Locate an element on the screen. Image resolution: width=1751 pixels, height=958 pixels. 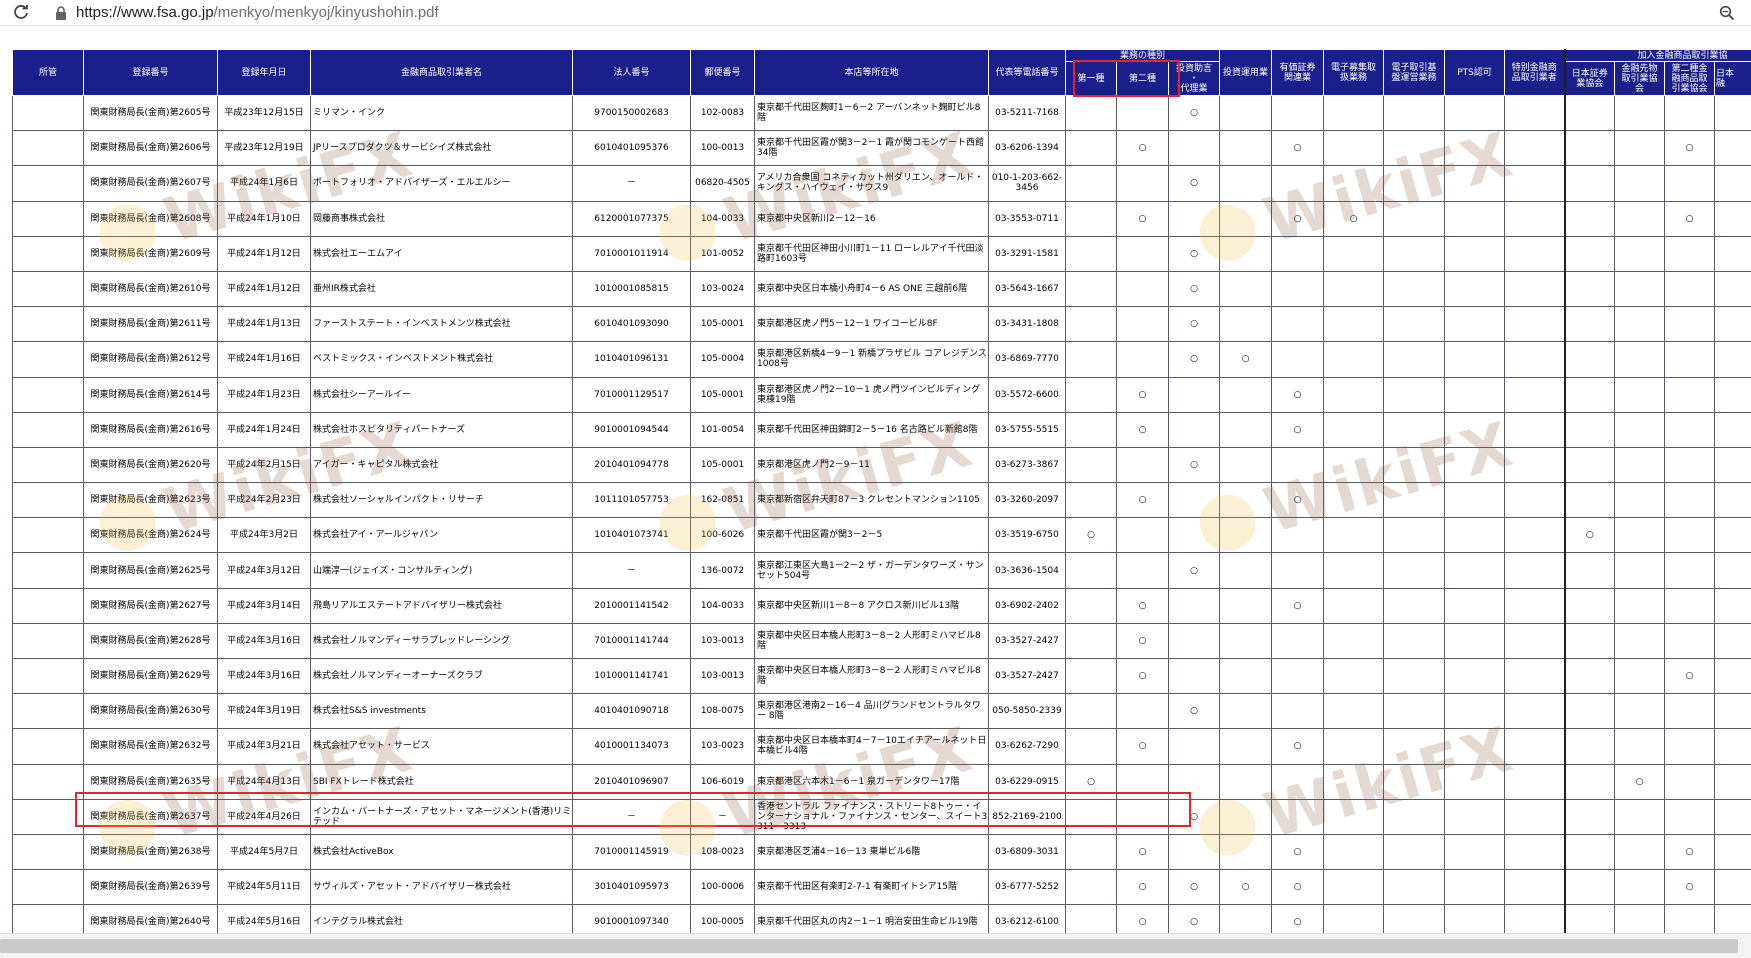
registration-date: 平成24年1月24日 is located at coordinates (264, 429).